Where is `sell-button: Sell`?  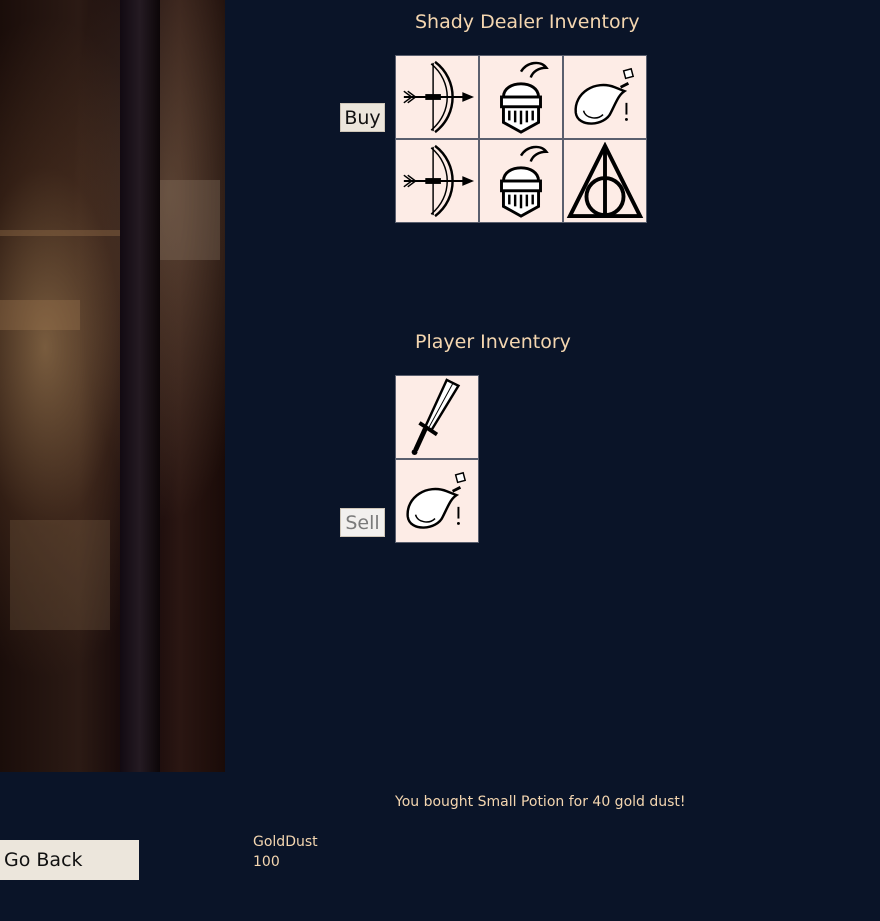
sell-button: Sell is located at coordinates (362, 522).